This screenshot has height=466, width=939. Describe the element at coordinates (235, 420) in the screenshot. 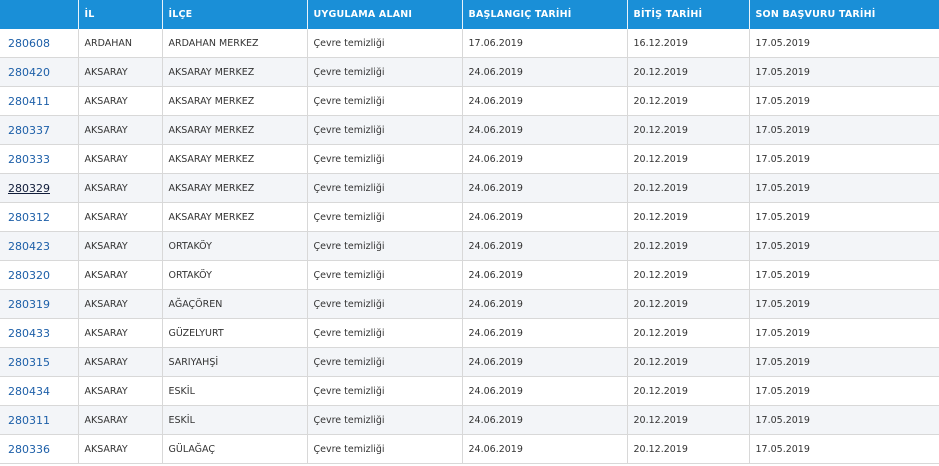

I see `cell-ilce: ESKİL` at that location.